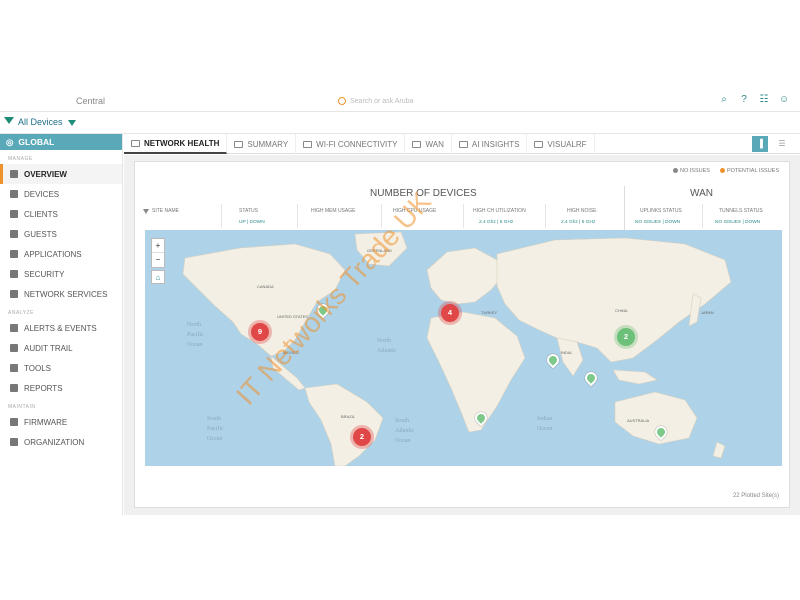  I want to click on sidebar-item-label: OVERVIEW, so click(45, 174).